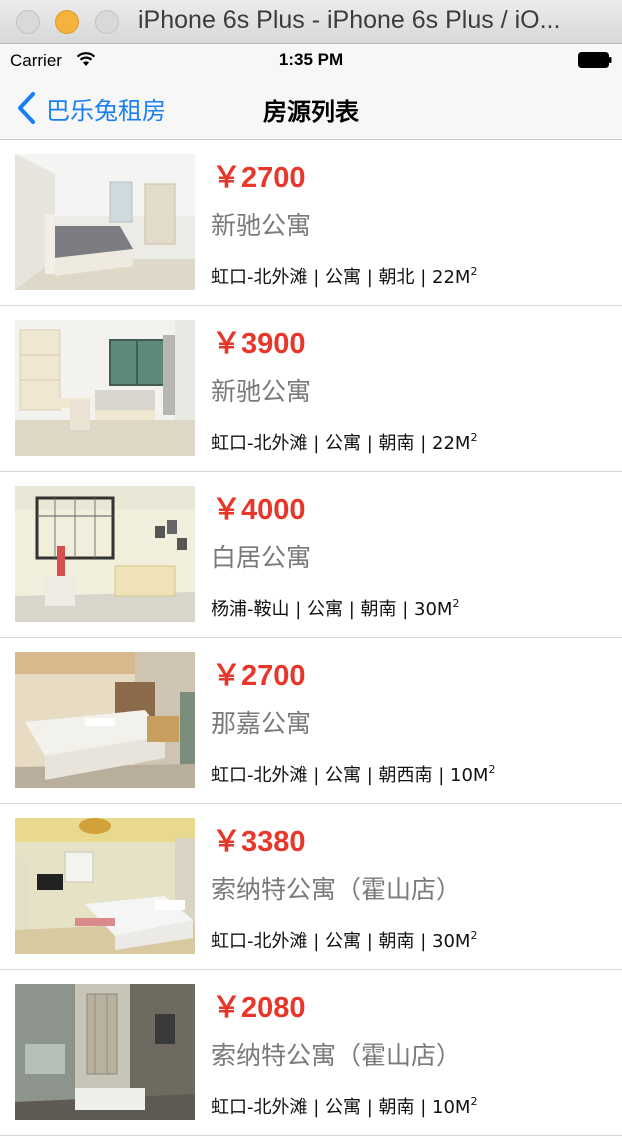 This screenshot has width=622, height=1148. I want to click on listing-price: ￥4000, so click(259, 510).